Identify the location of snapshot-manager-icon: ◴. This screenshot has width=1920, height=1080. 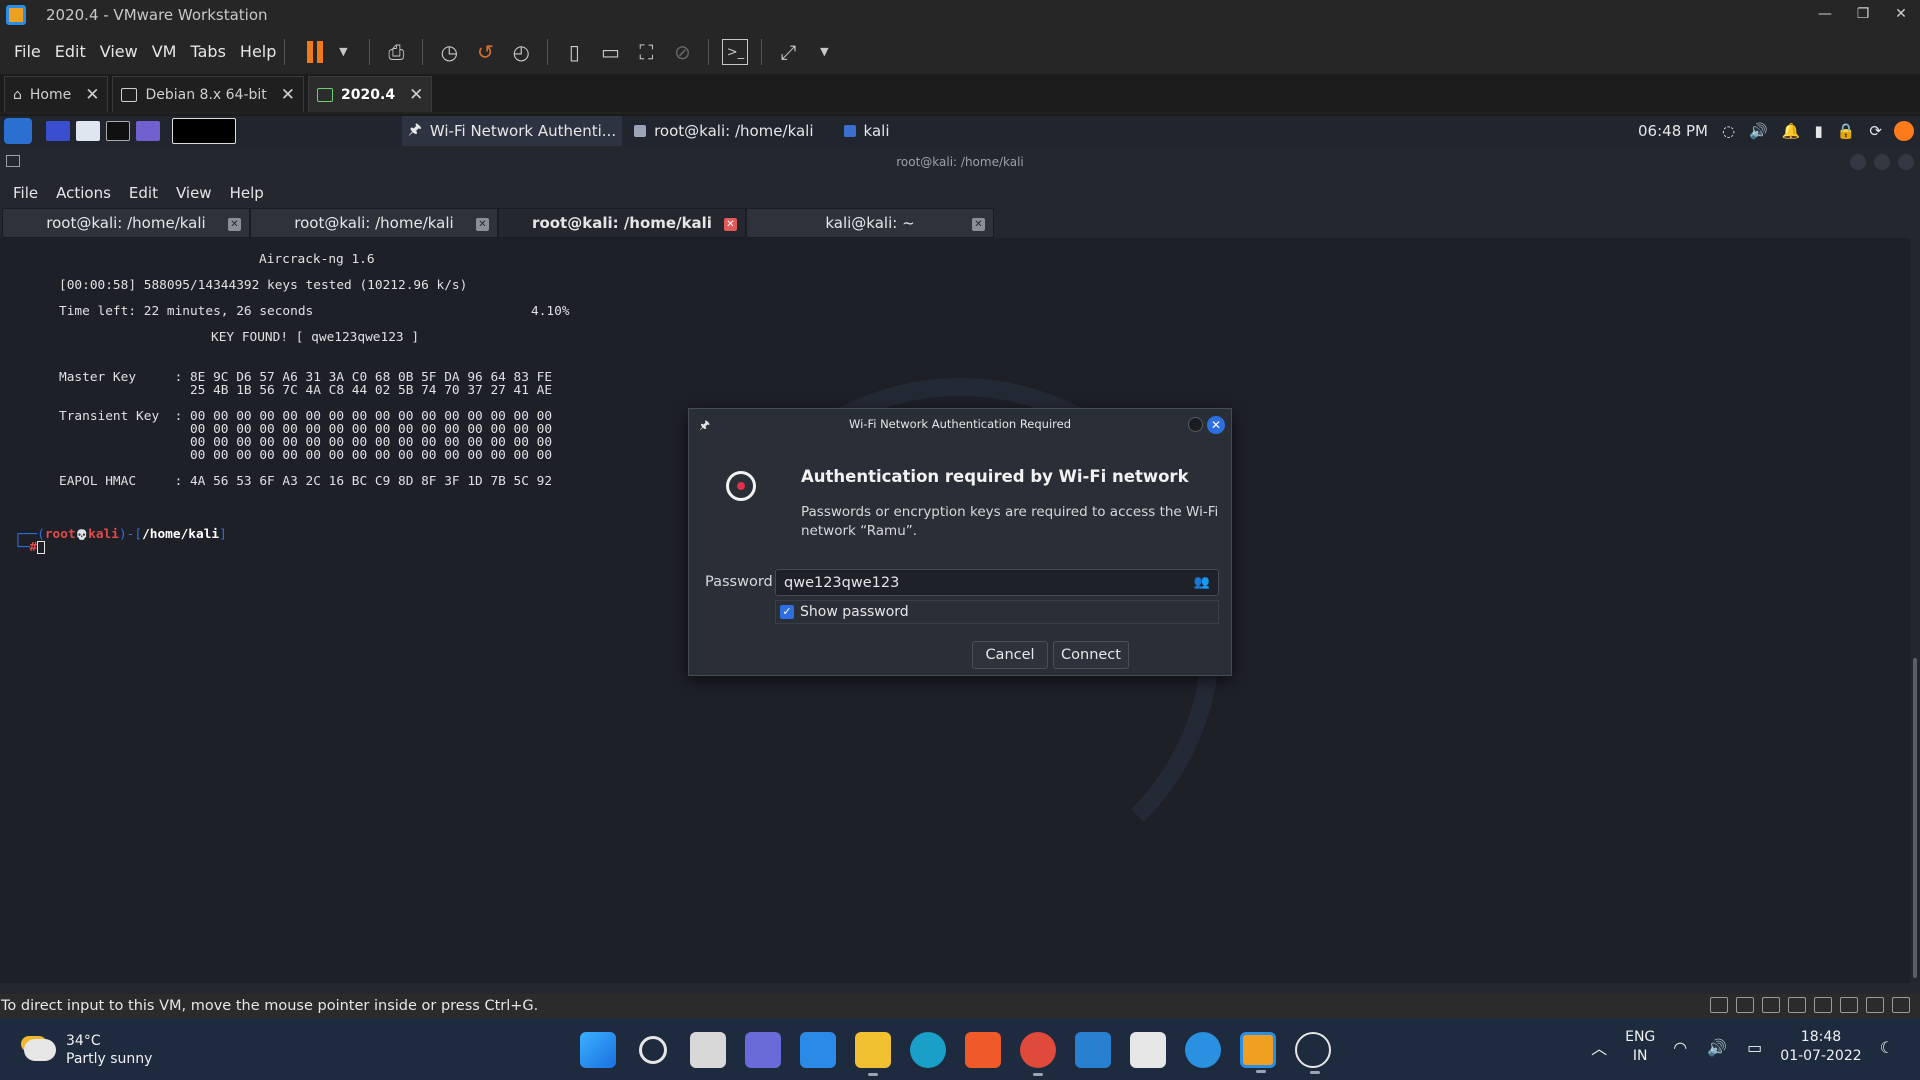
(521, 52).